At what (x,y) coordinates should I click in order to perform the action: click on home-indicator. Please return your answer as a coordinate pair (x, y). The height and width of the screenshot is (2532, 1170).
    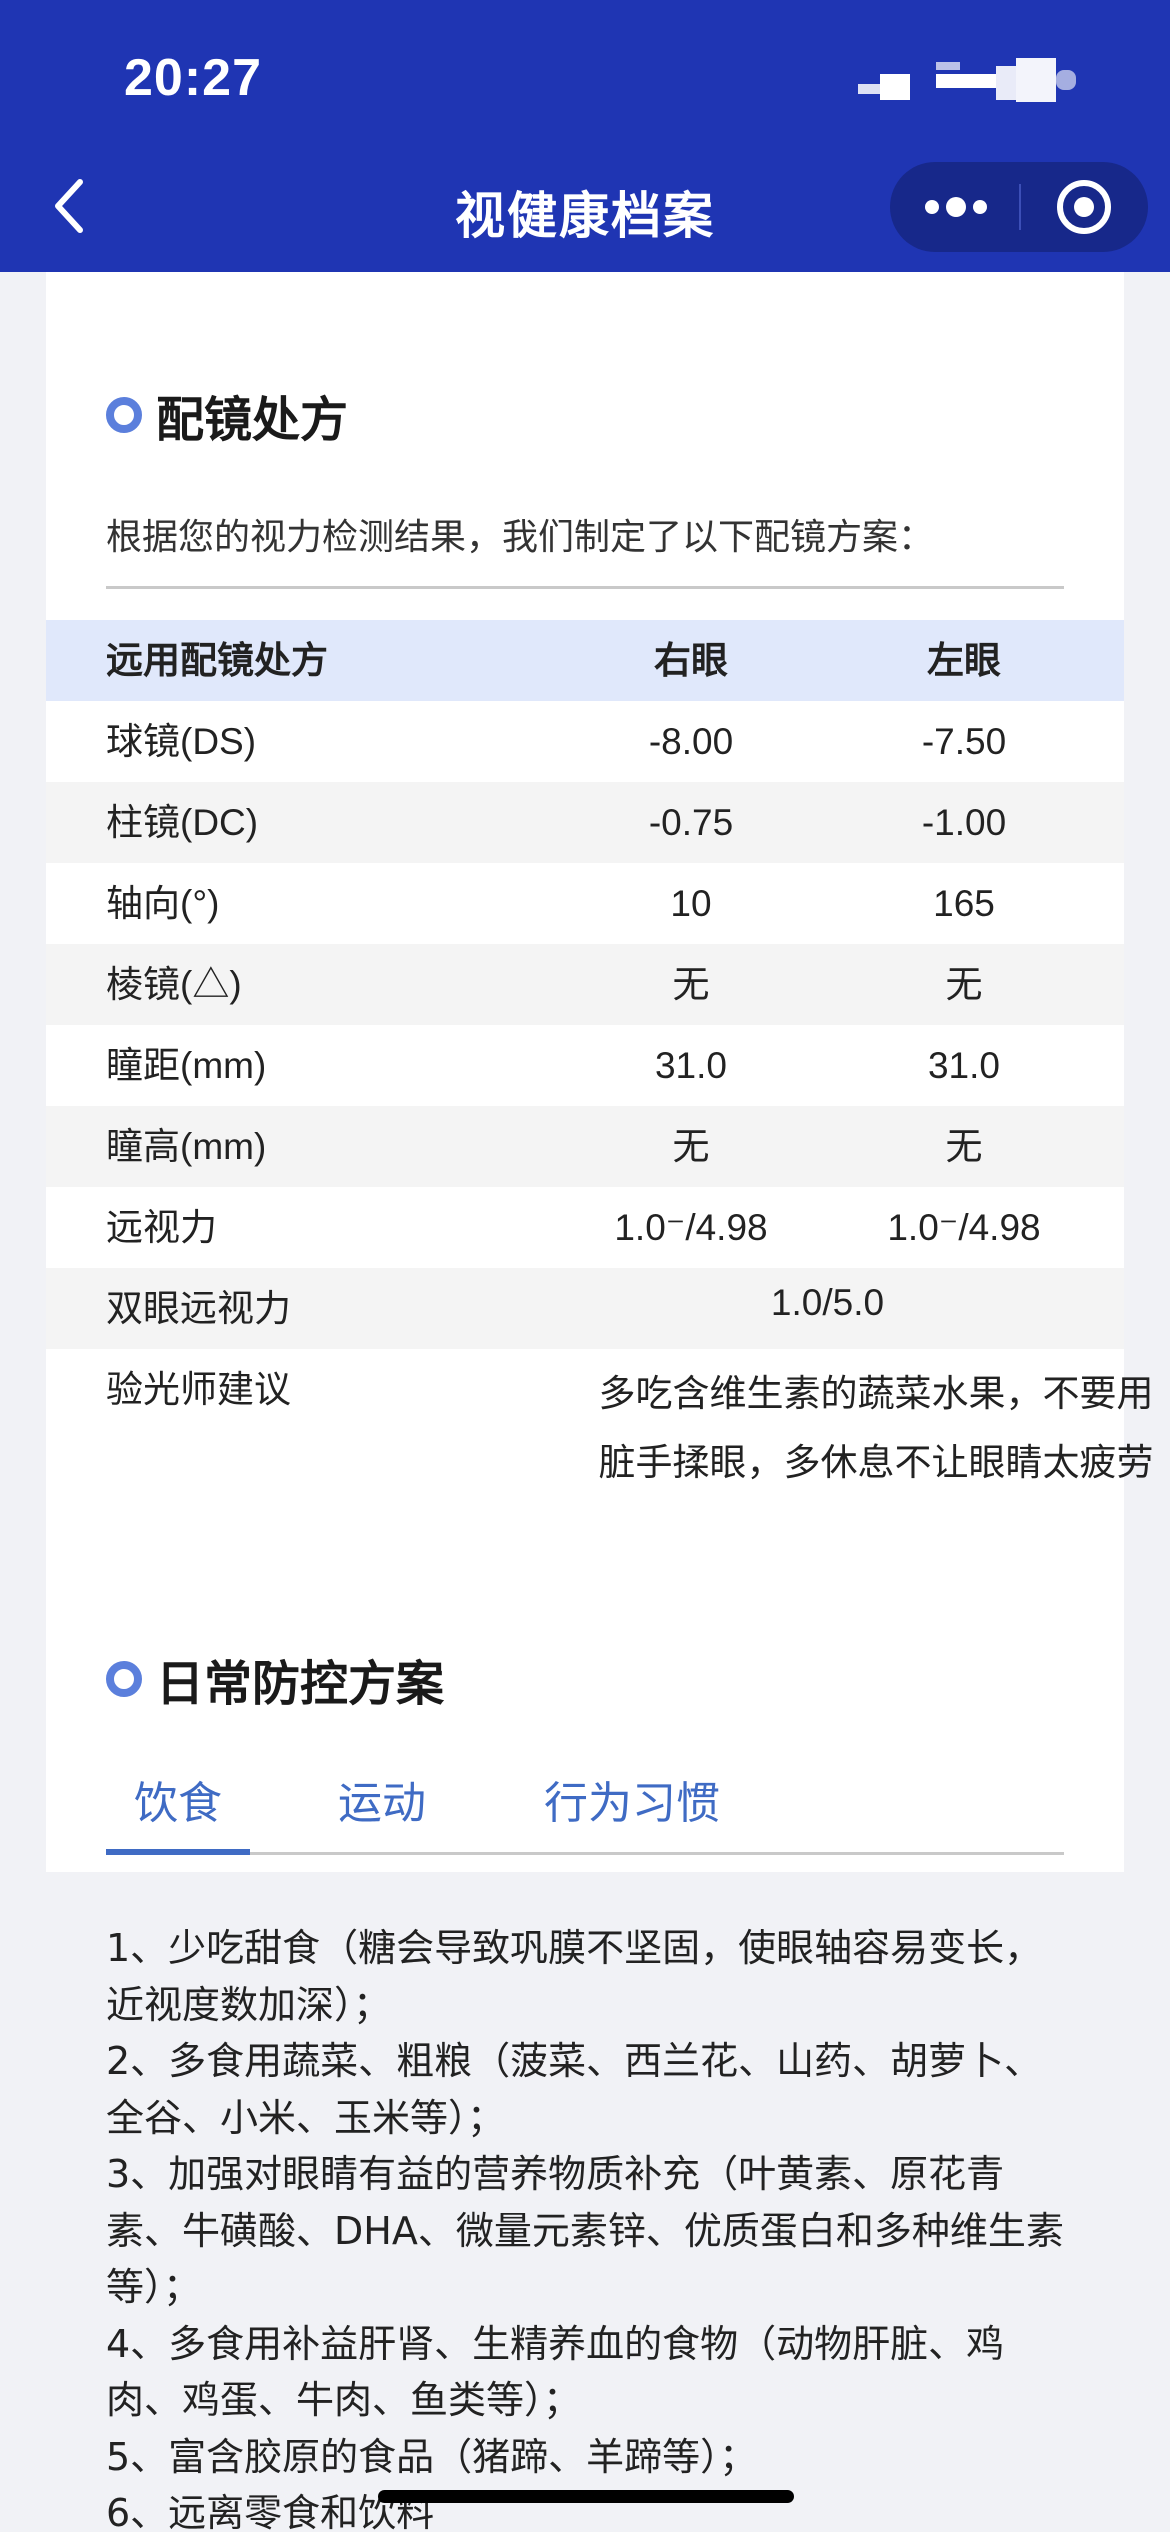
    Looking at the image, I should click on (586, 2496).